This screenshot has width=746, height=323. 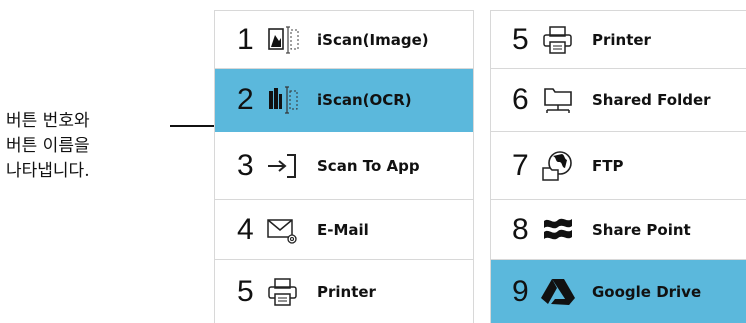 I want to click on scan-ocr-icon, so click(x=283, y=100).